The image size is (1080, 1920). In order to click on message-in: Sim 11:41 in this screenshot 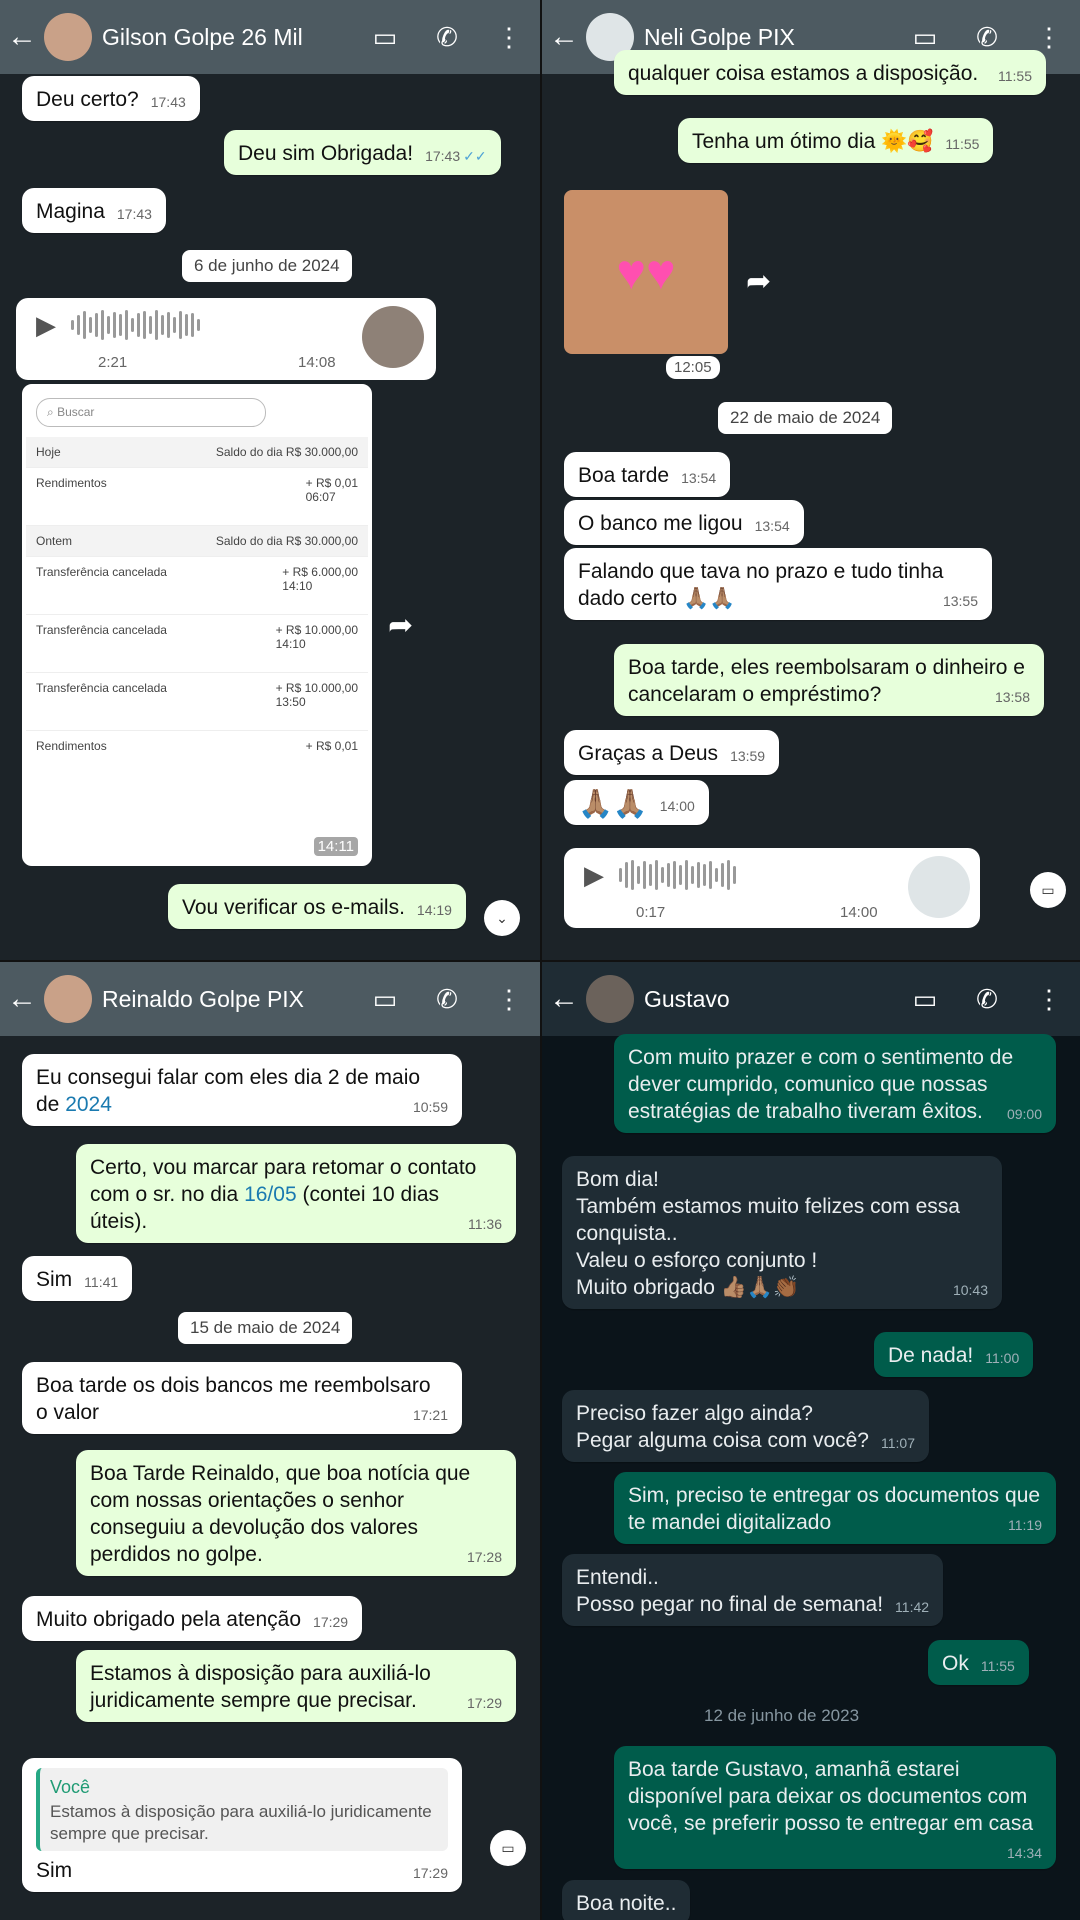, I will do `click(77, 1278)`.